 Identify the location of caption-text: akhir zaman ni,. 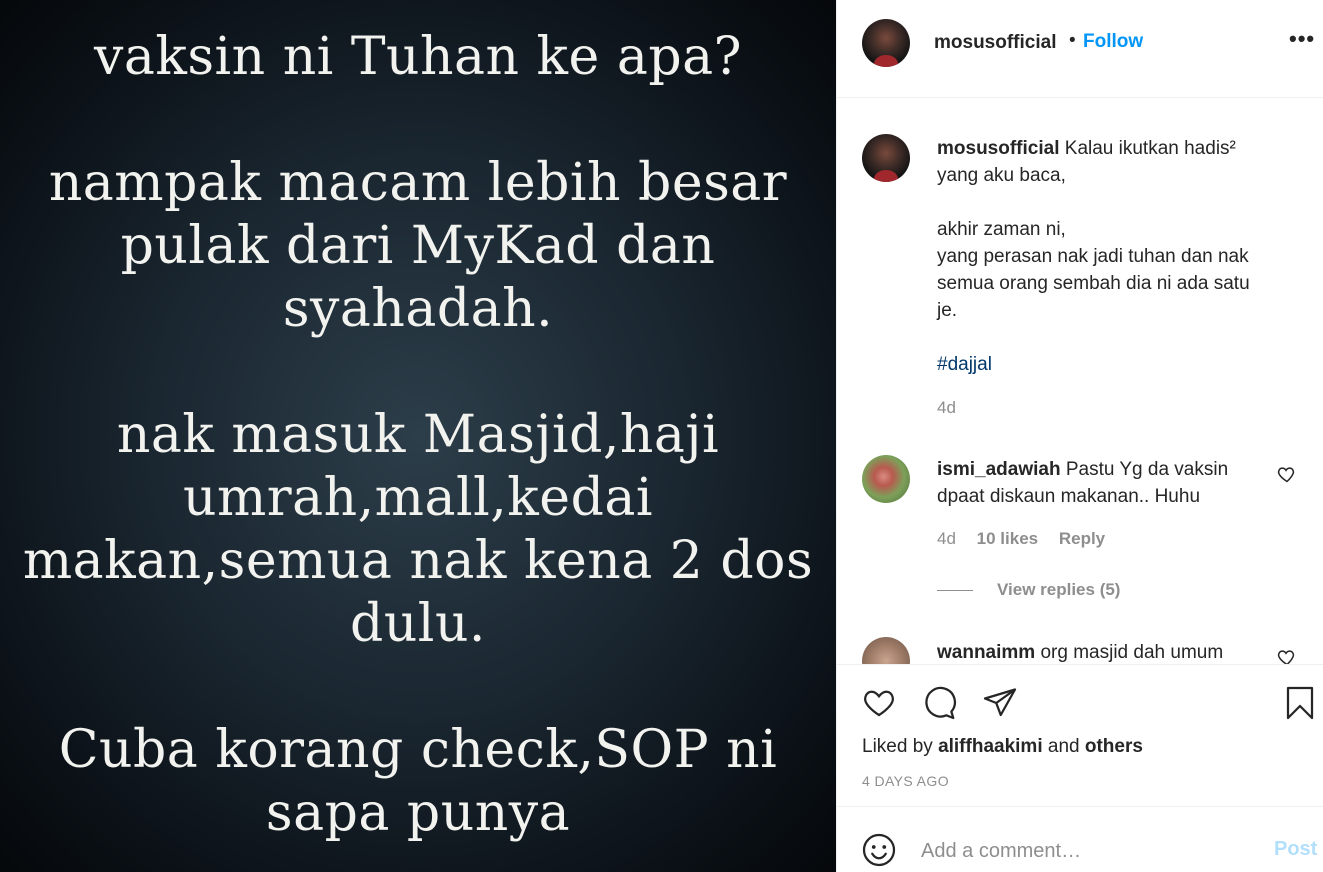
(1001, 229).